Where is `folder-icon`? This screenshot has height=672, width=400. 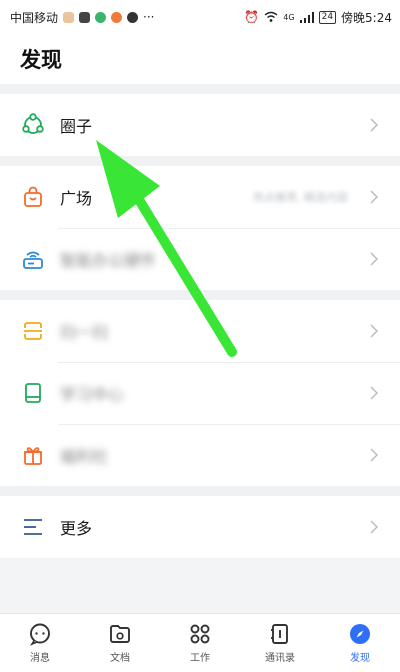
folder-icon is located at coordinates (120, 634).